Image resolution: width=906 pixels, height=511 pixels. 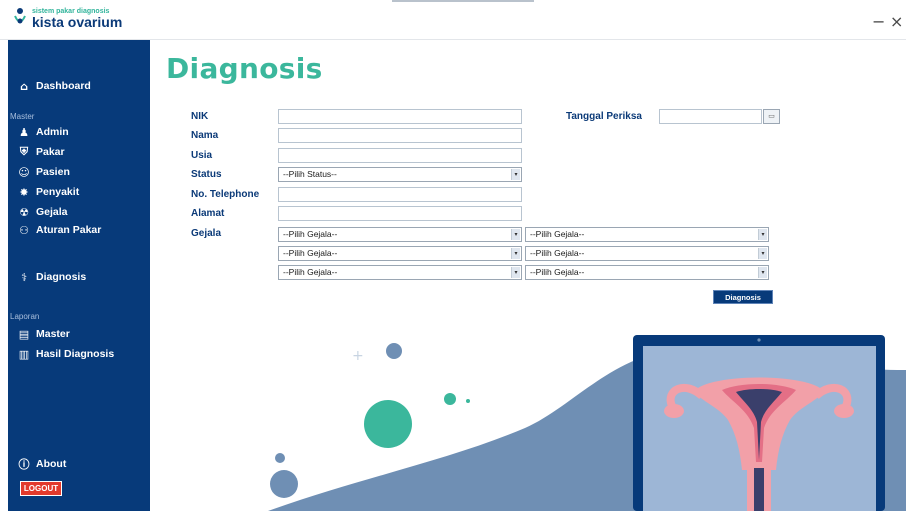 What do you see at coordinates (20, 16) in the screenshot?
I see `logo-icon` at bounding box center [20, 16].